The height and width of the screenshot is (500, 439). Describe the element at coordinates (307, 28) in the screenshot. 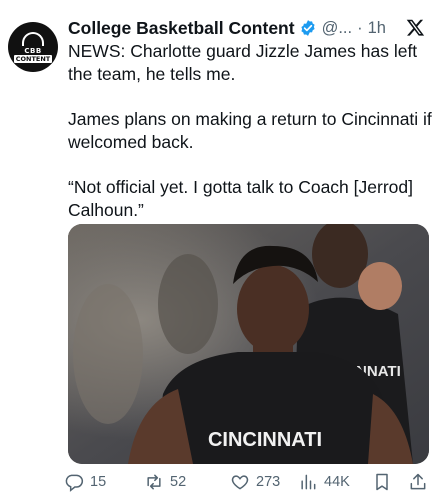

I see `verified-badge-icon` at that location.